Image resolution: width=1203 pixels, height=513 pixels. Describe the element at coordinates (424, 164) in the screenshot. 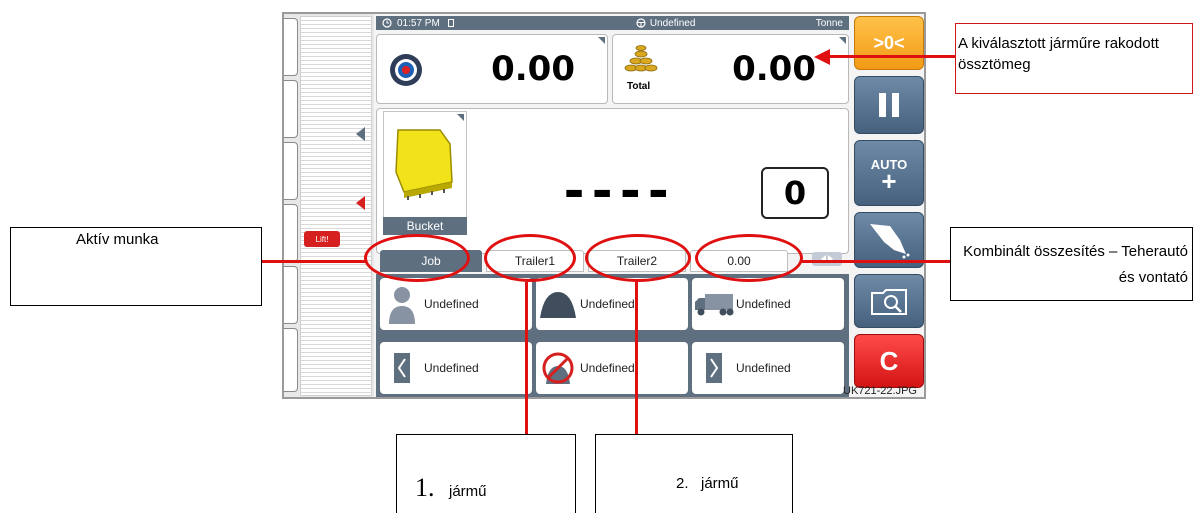

I see `bucket-icon` at that location.